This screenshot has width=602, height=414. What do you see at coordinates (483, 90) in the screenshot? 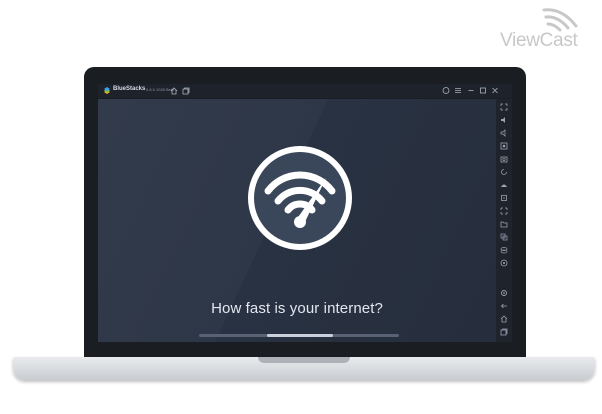
I see `maximize-icon` at bounding box center [483, 90].